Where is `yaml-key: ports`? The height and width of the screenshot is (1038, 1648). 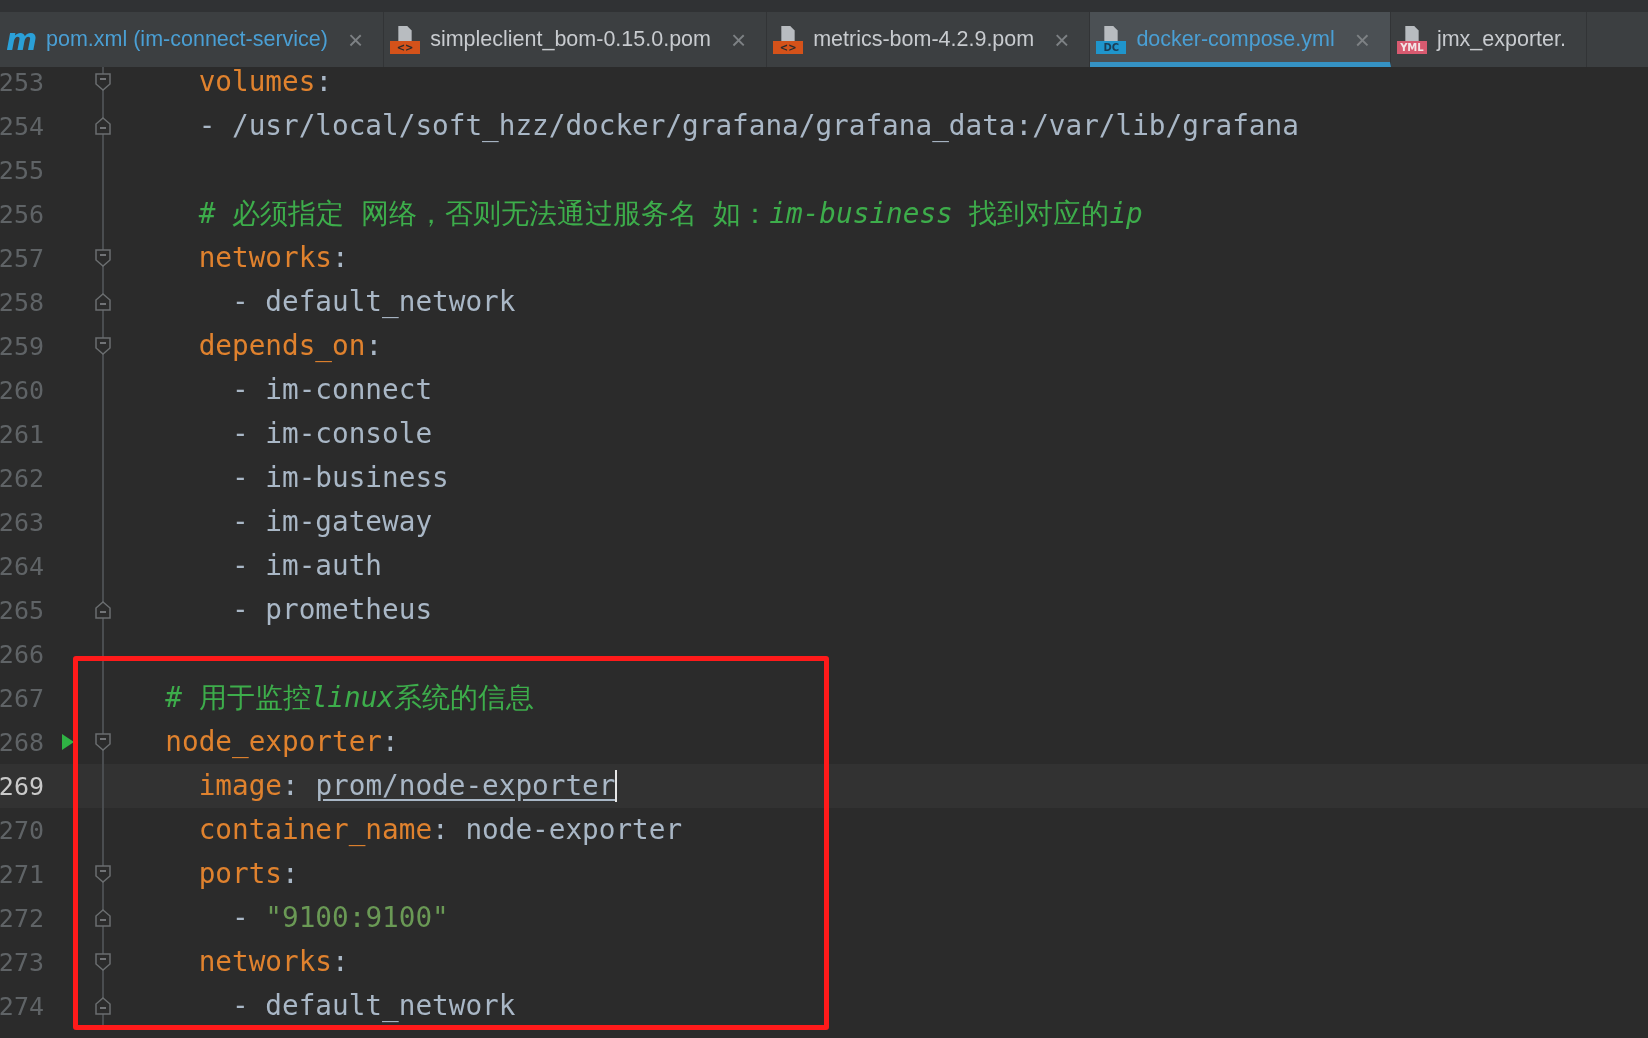
yaml-key: ports is located at coordinates (207, 874).